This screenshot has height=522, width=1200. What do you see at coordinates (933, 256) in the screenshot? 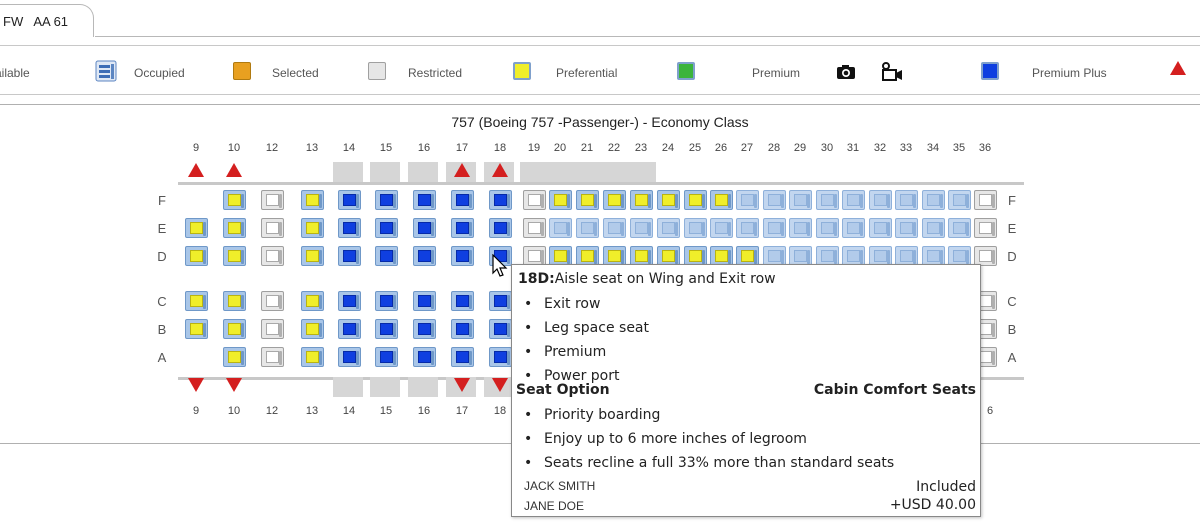
I see `seat-34D` at bounding box center [933, 256].